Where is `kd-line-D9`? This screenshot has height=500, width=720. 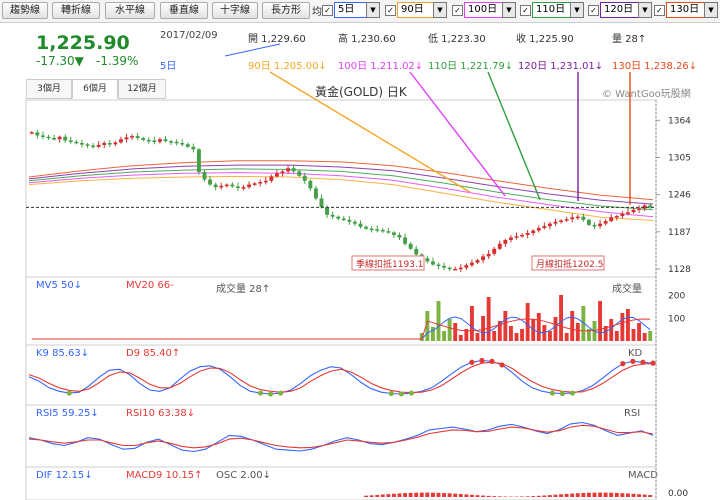
kd-line-D9 is located at coordinates (341, 377).